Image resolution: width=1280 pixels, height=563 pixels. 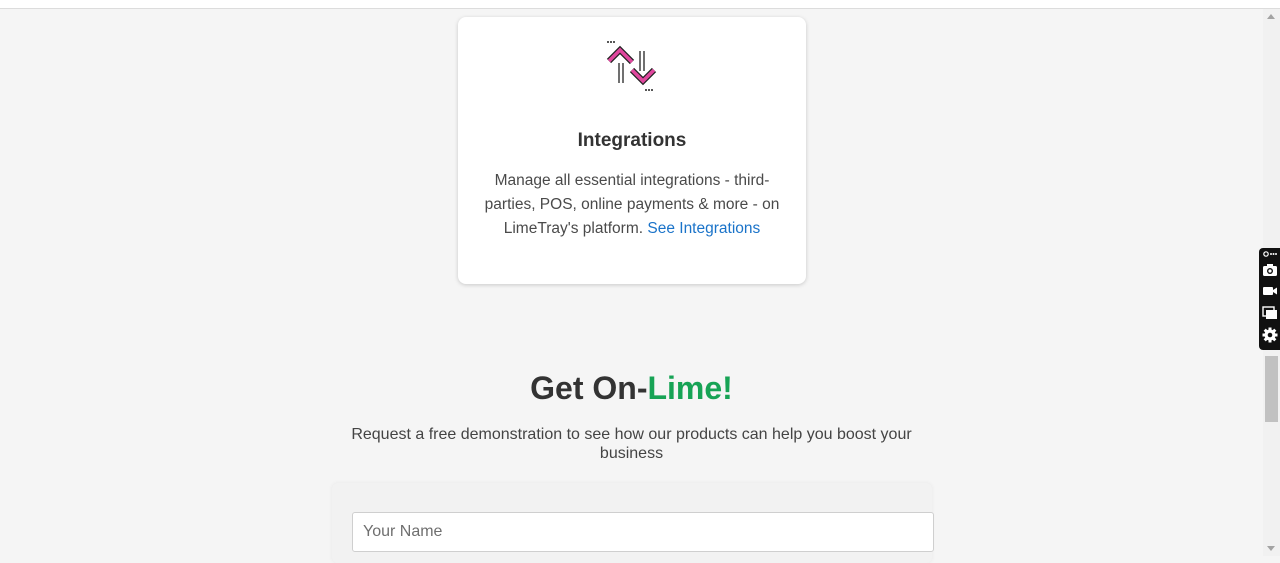 I want to click on card-title: Integrations, so click(x=632, y=140).